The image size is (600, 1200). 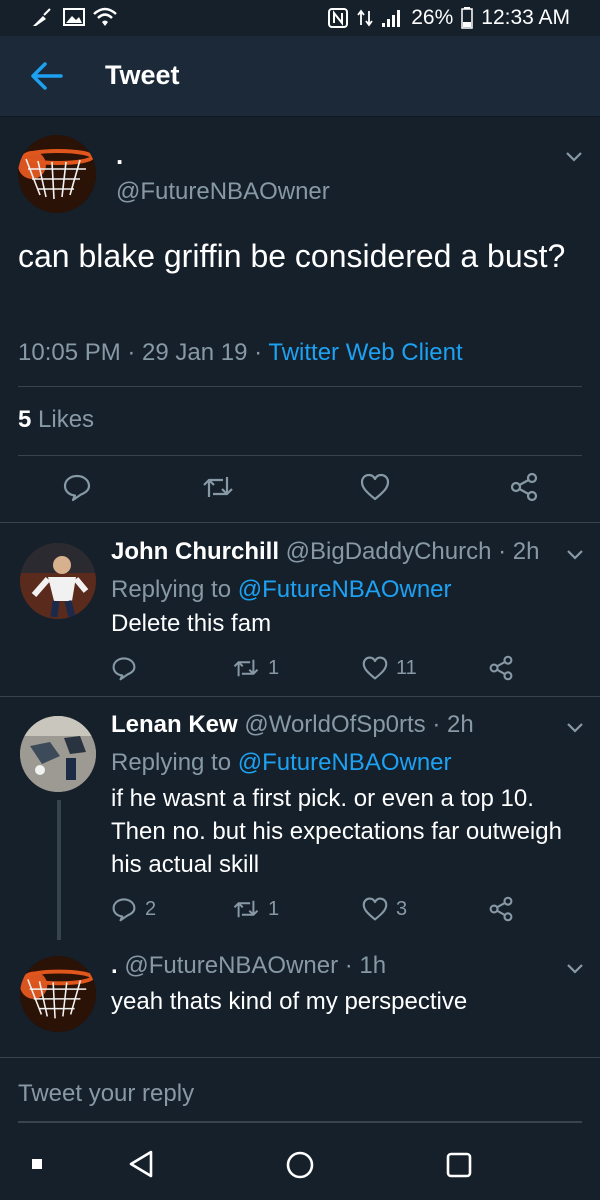 What do you see at coordinates (191, 623) in the screenshot?
I see `reply-text: Delete this fam` at bounding box center [191, 623].